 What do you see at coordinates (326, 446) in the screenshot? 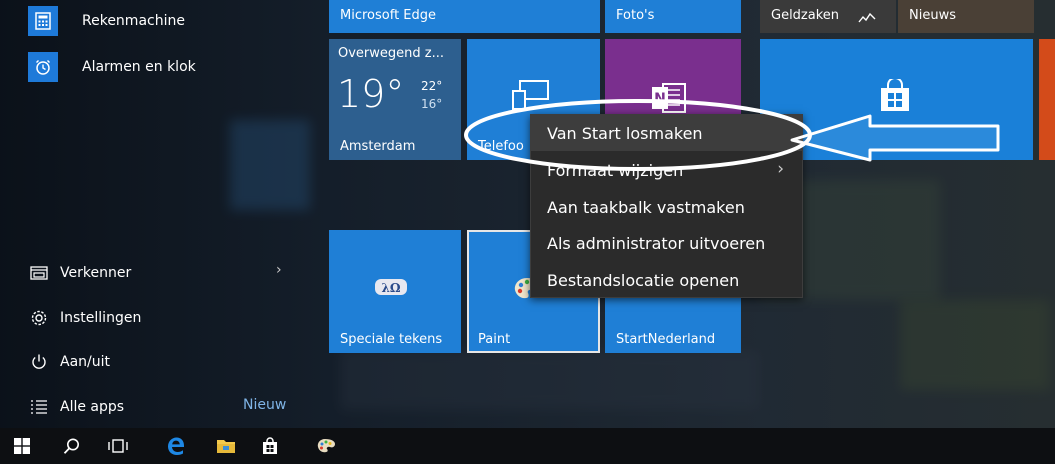
I see `paint-icon` at bounding box center [326, 446].